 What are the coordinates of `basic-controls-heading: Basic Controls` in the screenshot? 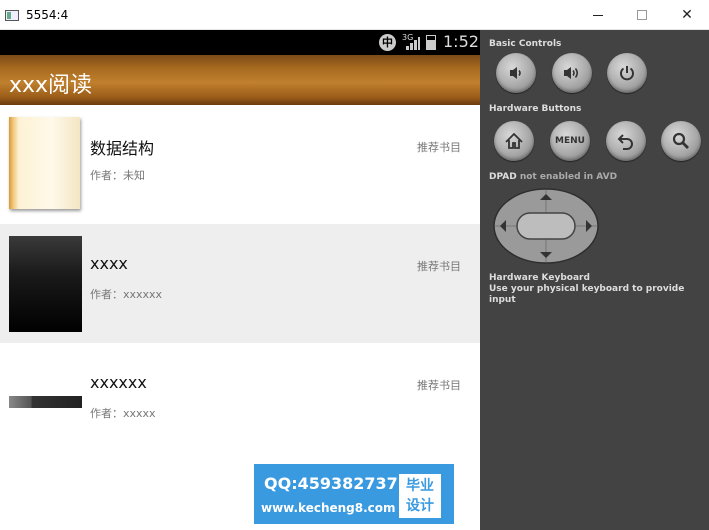 It's located at (525, 44).